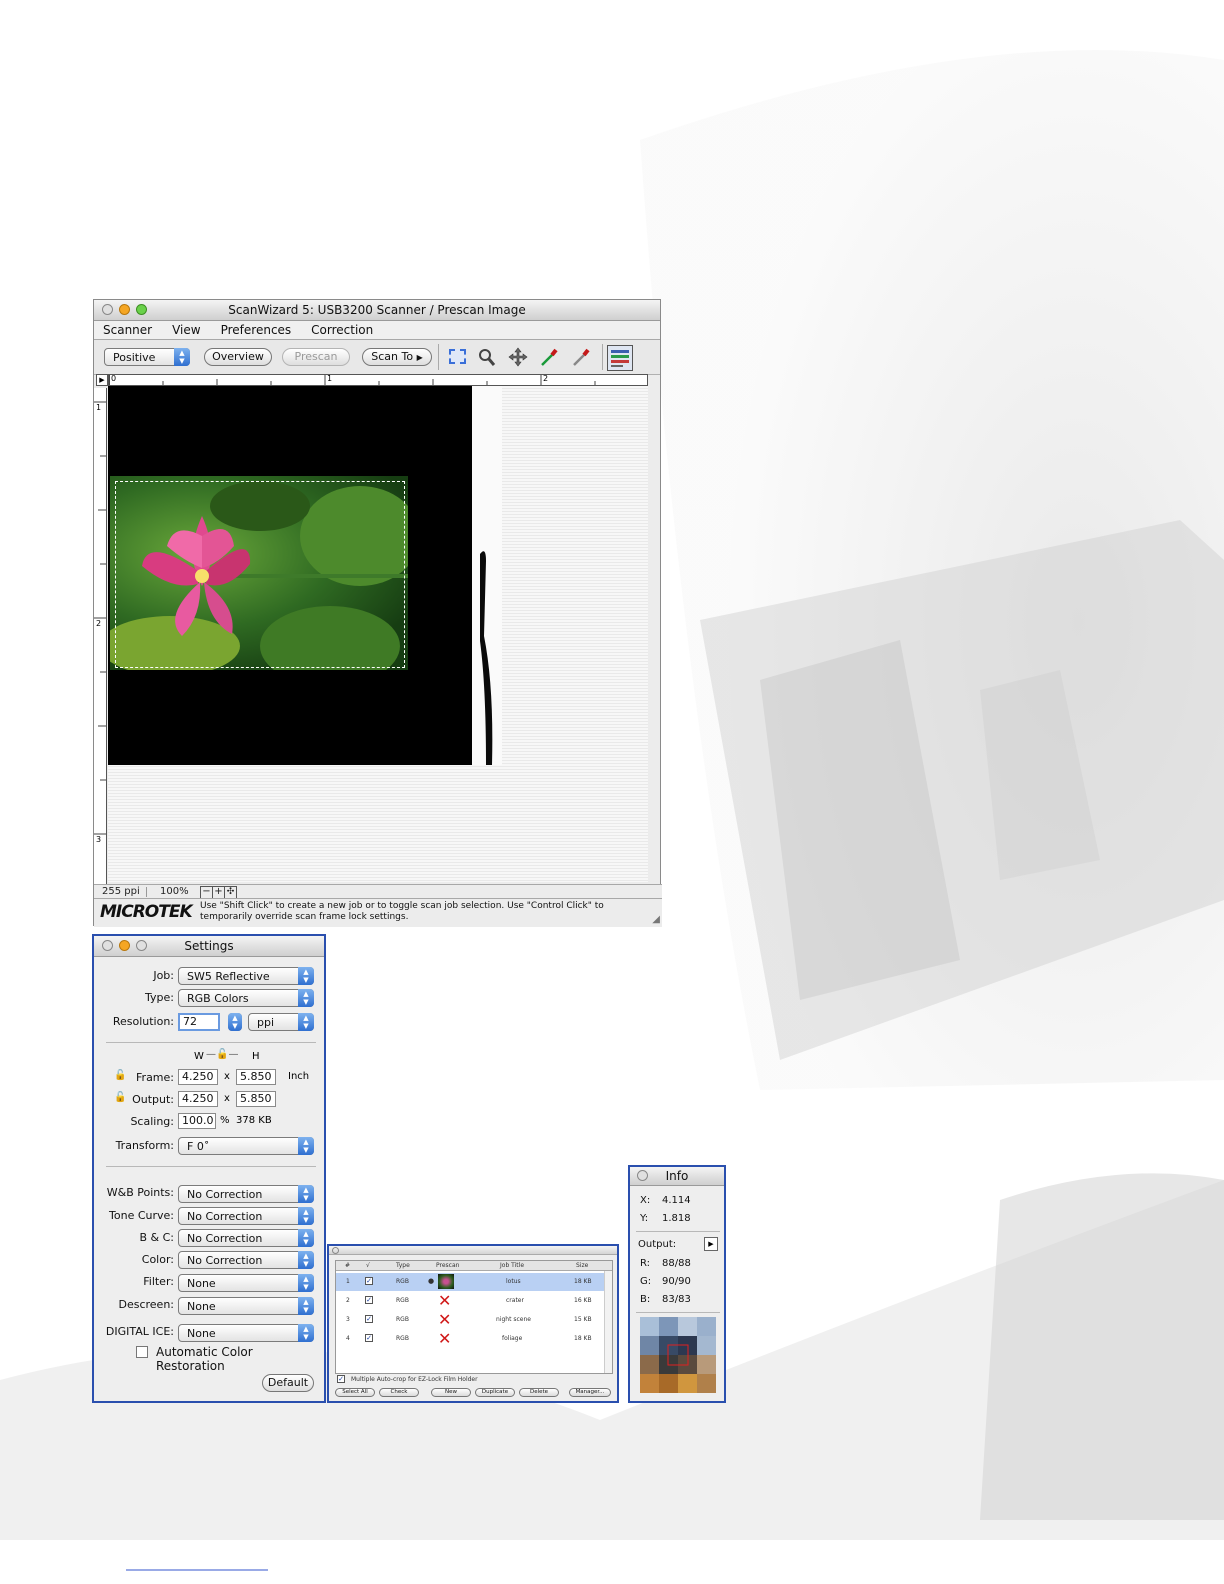 The width and height of the screenshot is (1224, 1584). What do you see at coordinates (711, 1244) in the screenshot?
I see `output-disclosure-button: ▶` at bounding box center [711, 1244].